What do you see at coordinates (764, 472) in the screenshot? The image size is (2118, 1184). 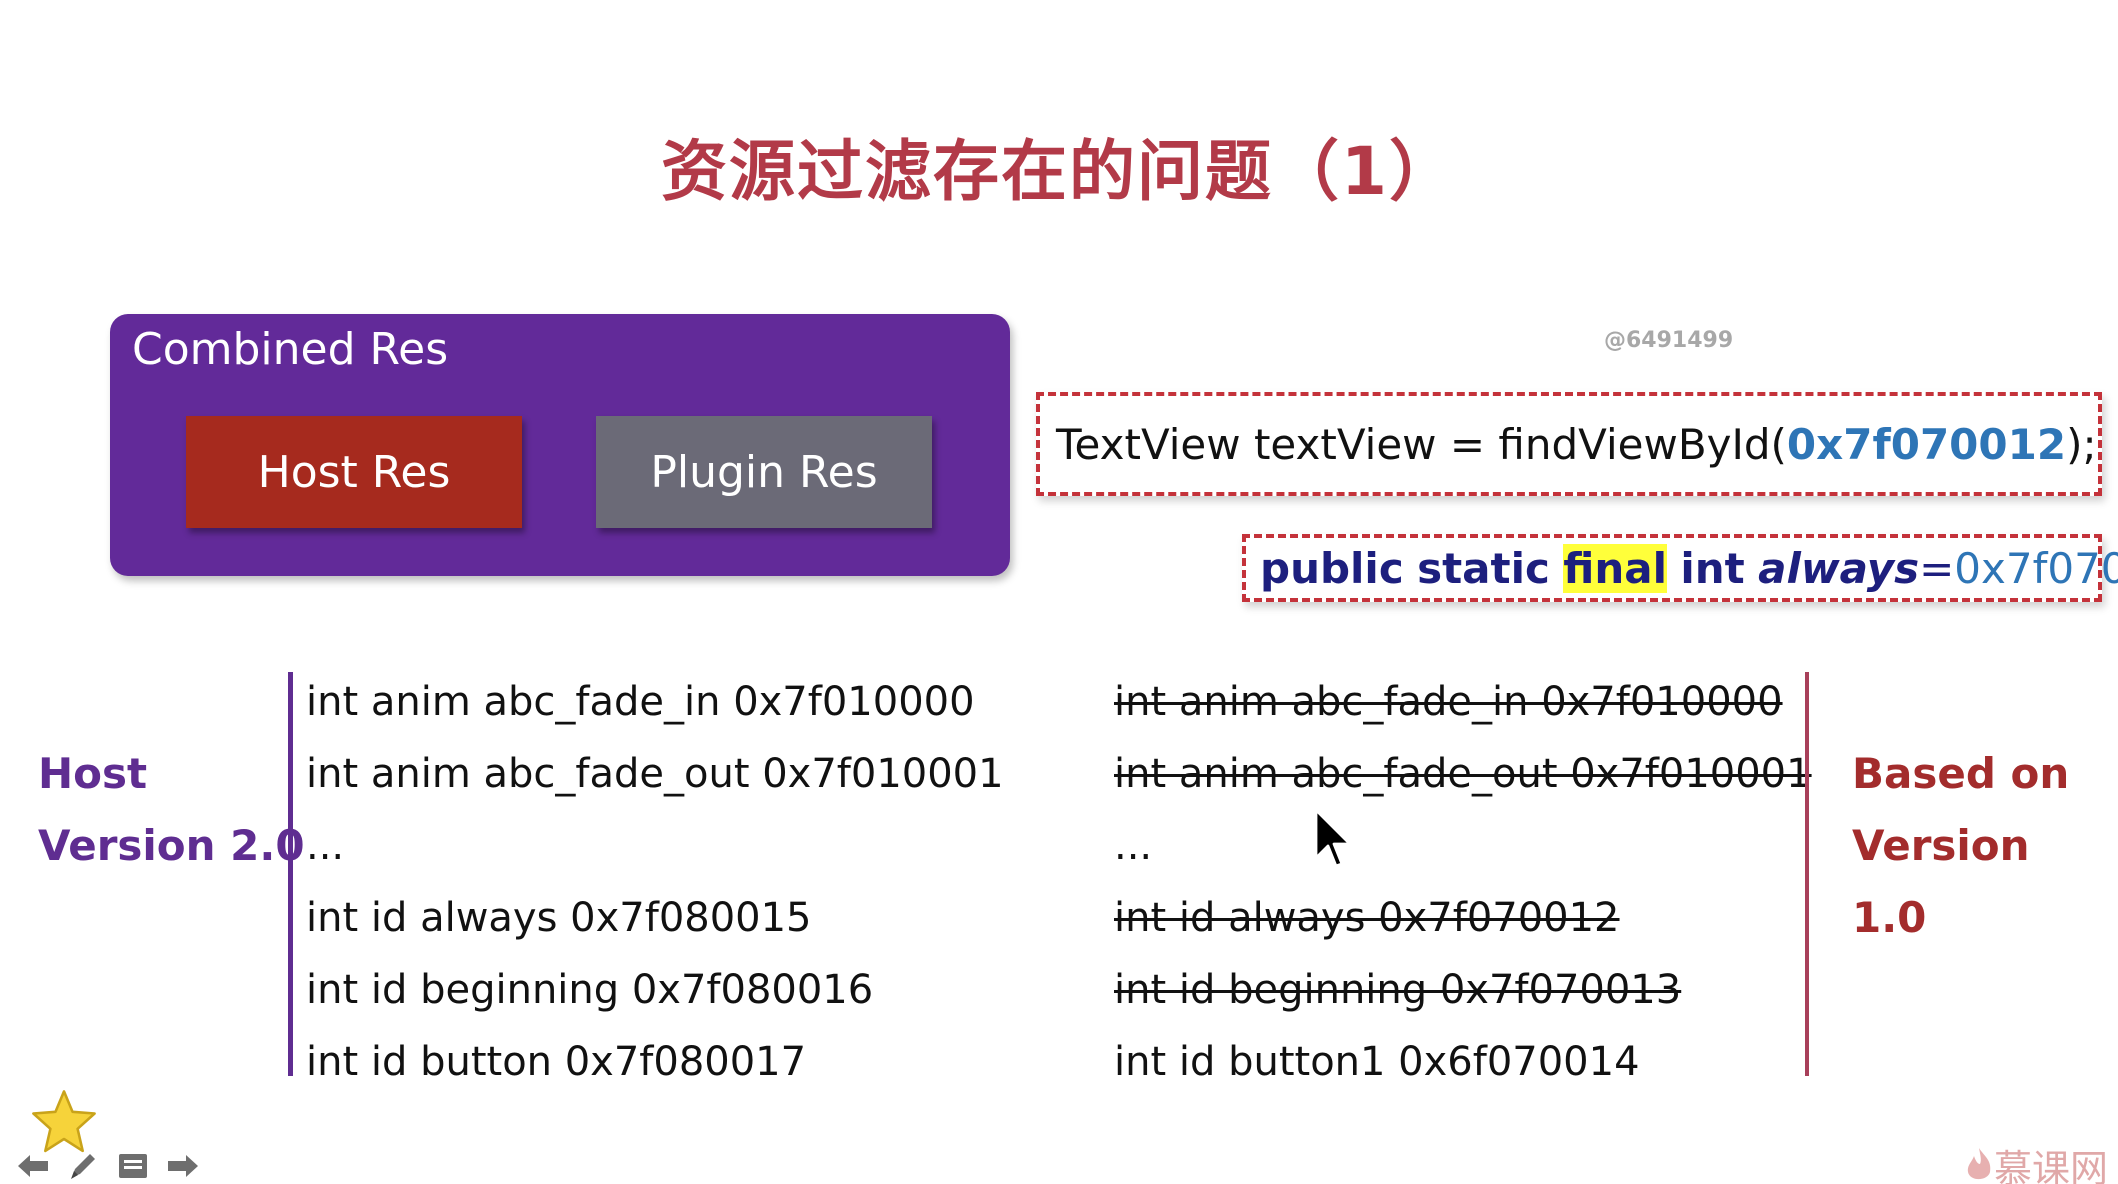 I see `plugin-res-box: Plugin Res` at bounding box center [764, 472].